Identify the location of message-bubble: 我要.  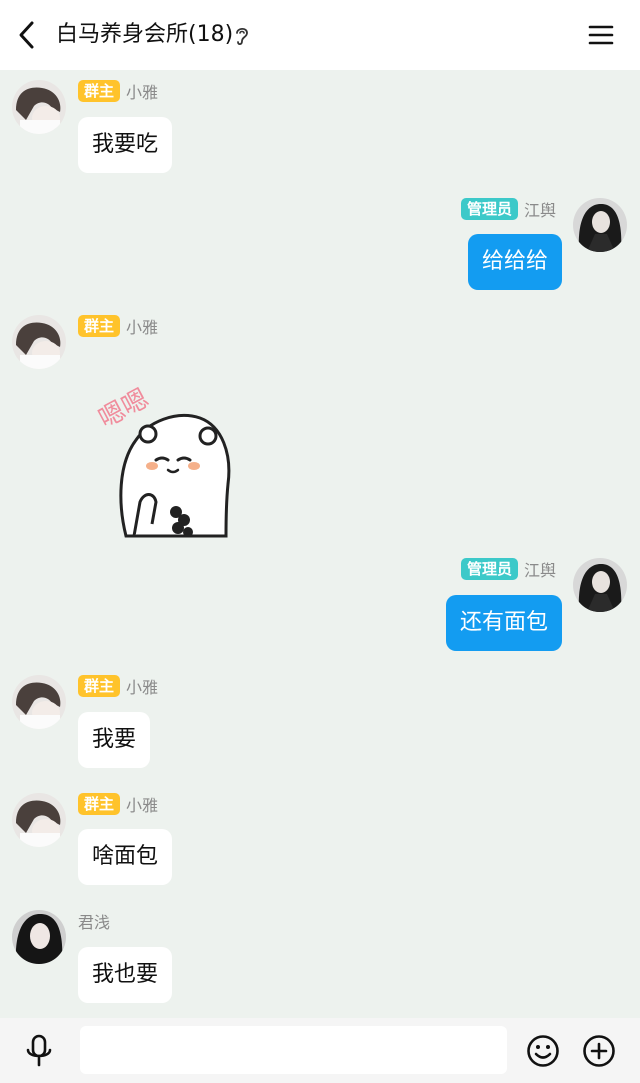
(114, 740).